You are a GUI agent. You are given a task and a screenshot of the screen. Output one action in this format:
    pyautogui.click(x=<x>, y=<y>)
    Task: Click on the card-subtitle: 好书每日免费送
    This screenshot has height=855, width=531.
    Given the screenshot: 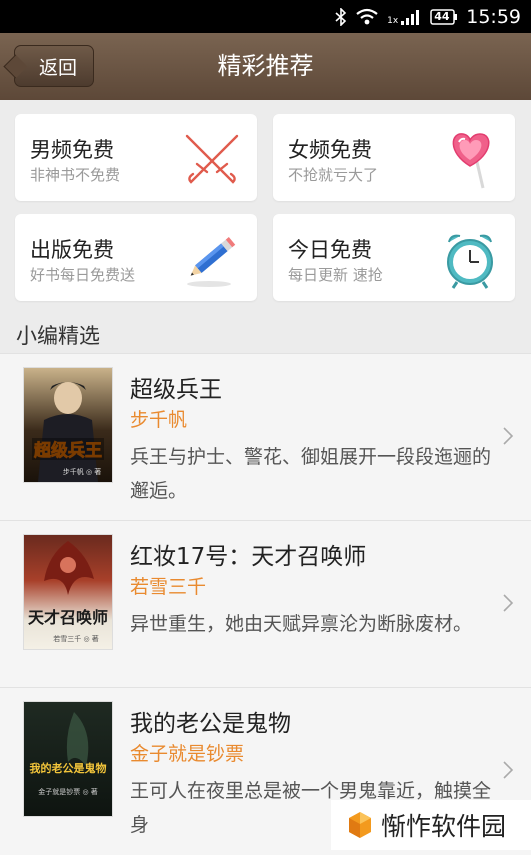 What is the action you would take?
    pyautogui.click(x=83, y=275)
    